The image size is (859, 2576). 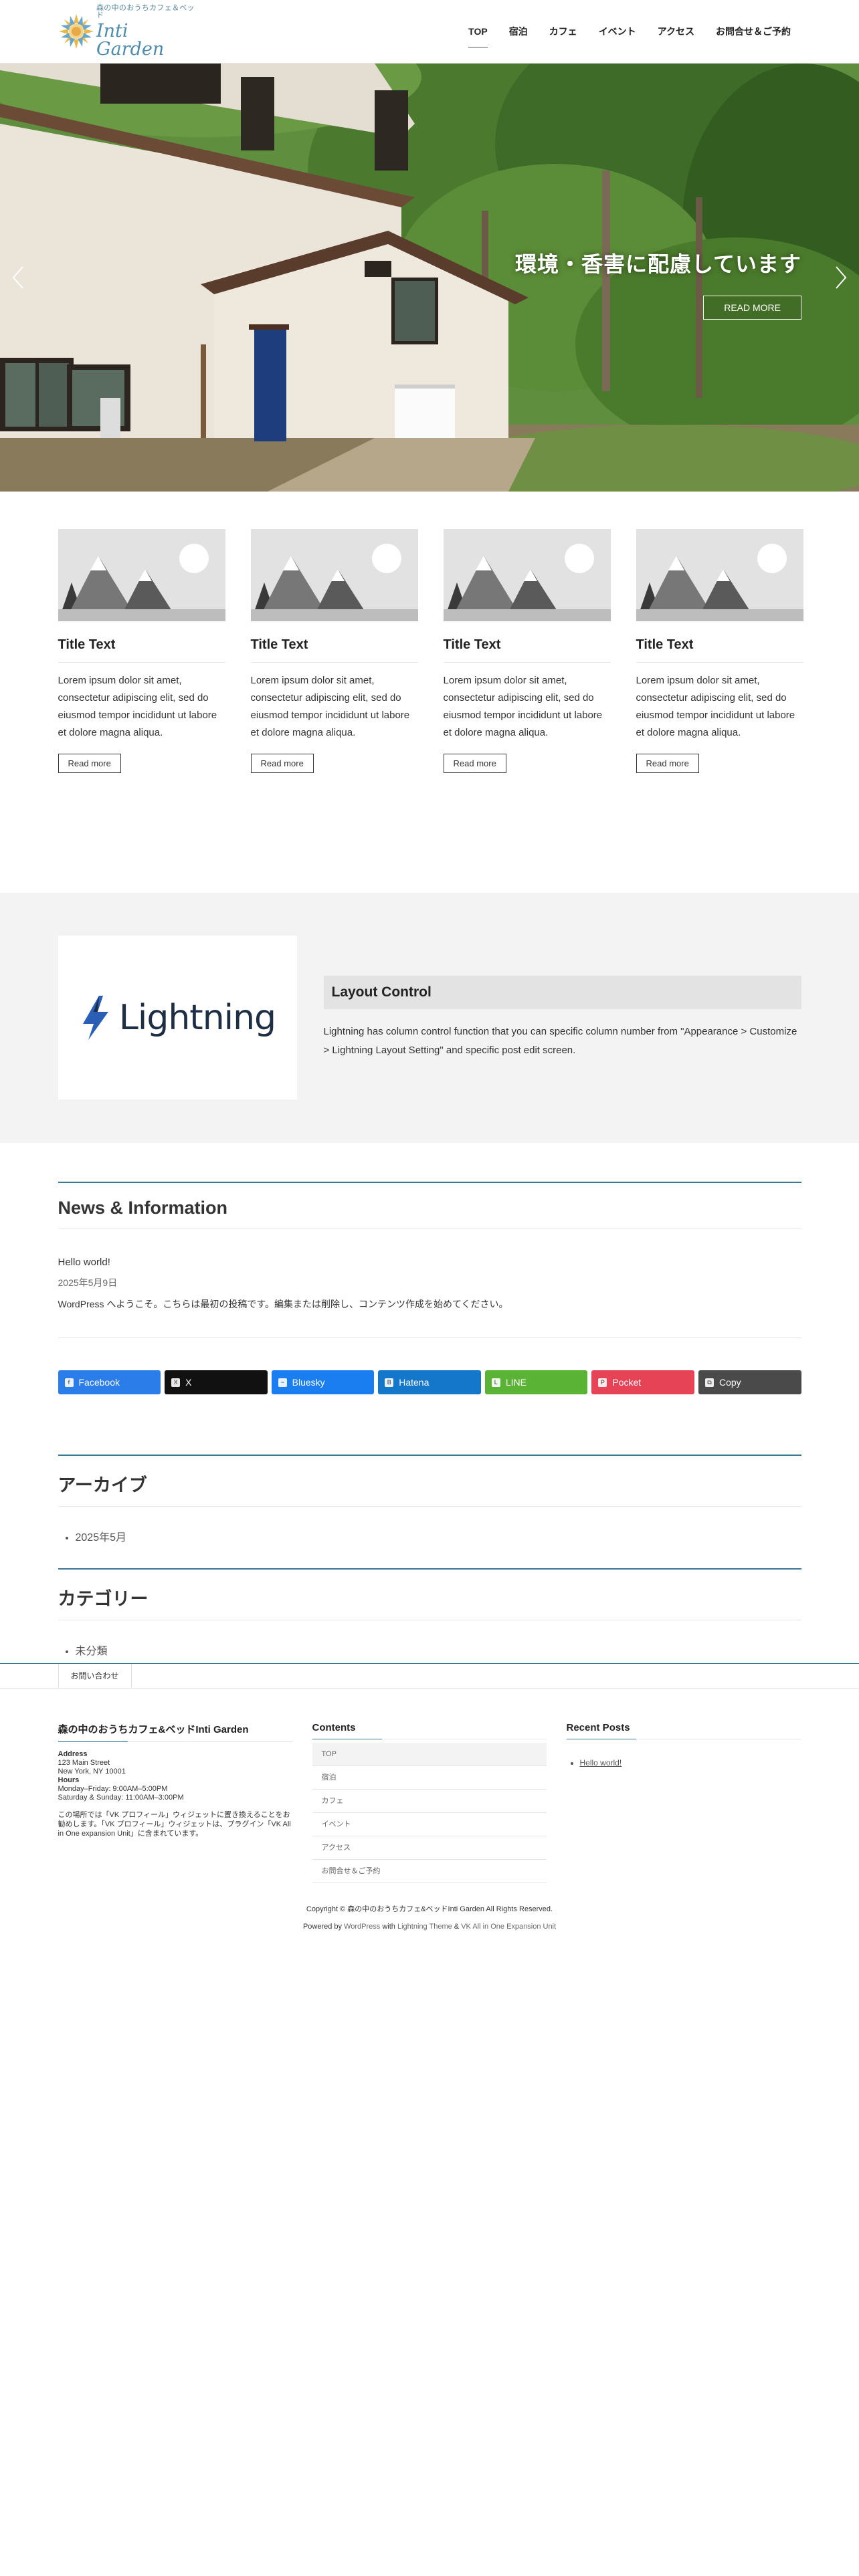 What do you see at coordinates (362, 1927) in the screenshot?
I see `wordpress-link: WordPress` at bounding box center [362, 1927].